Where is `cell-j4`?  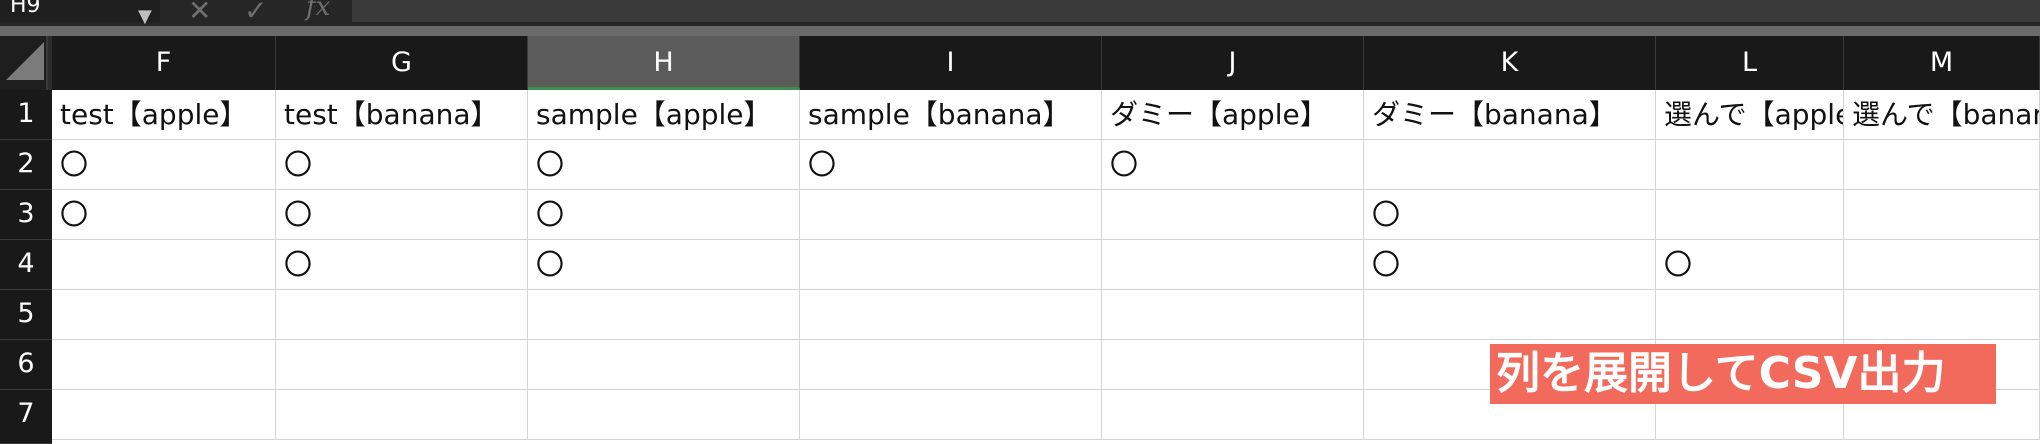
cell-j4 is located at coordinates (1233, 265).